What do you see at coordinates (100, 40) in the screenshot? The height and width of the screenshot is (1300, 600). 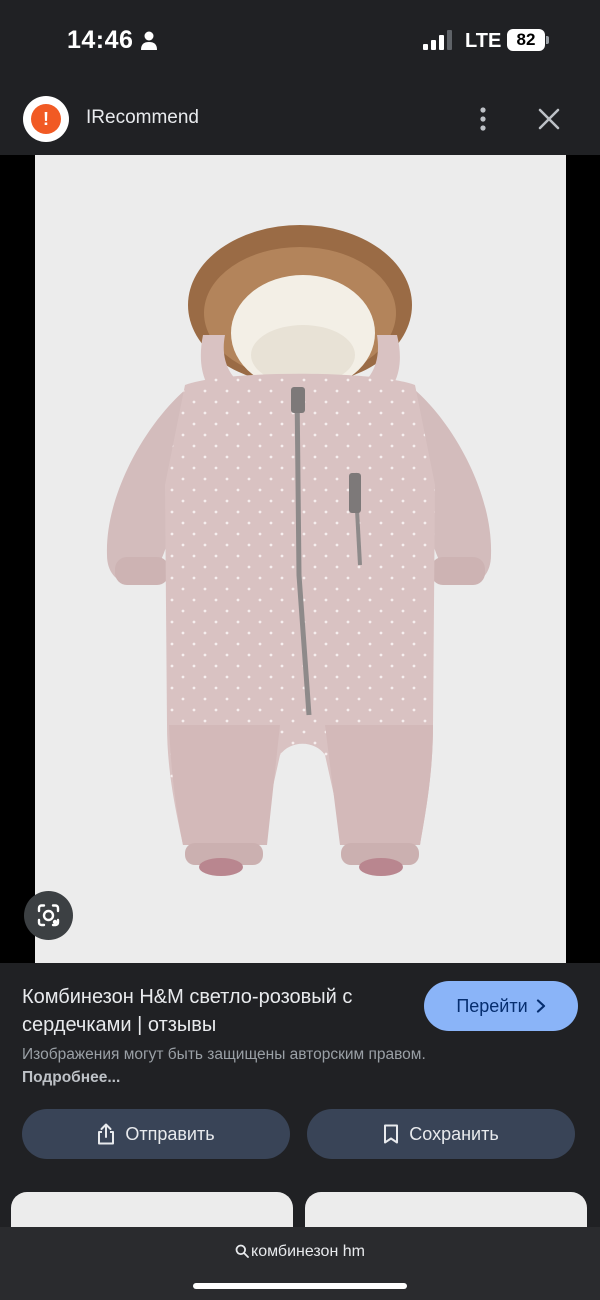 I see `status-time: 14:46` at bounding box center [100, 40].